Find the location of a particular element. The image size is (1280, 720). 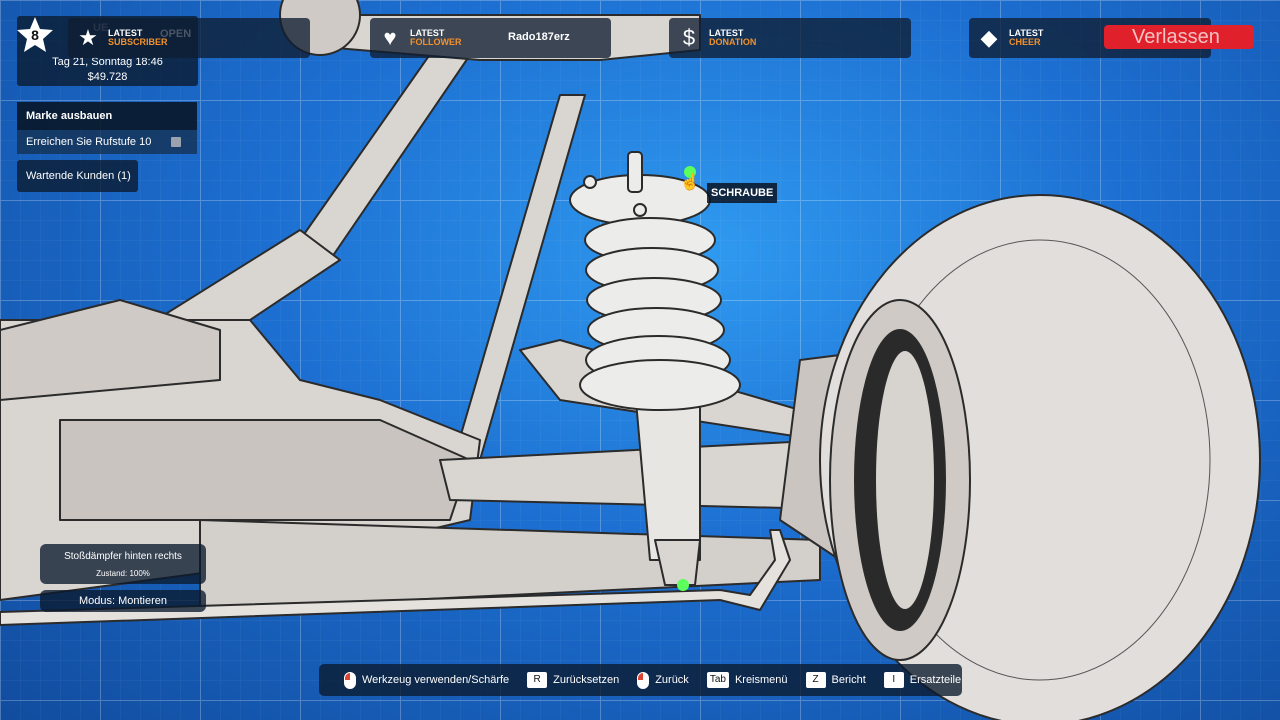

bolt-highlight-bottom is located at coordinates (683, 585).